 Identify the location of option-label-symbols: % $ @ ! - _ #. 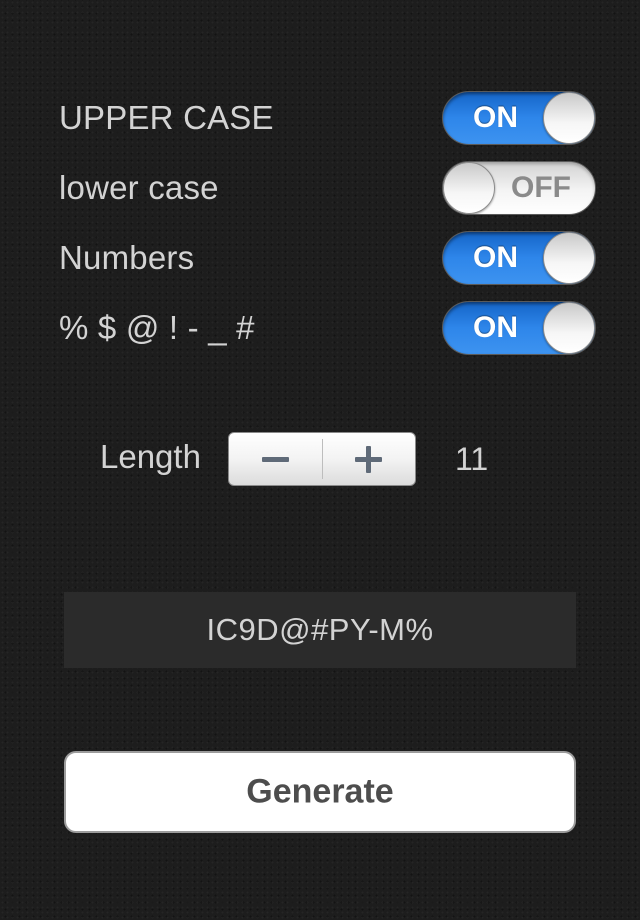
(157, 327).